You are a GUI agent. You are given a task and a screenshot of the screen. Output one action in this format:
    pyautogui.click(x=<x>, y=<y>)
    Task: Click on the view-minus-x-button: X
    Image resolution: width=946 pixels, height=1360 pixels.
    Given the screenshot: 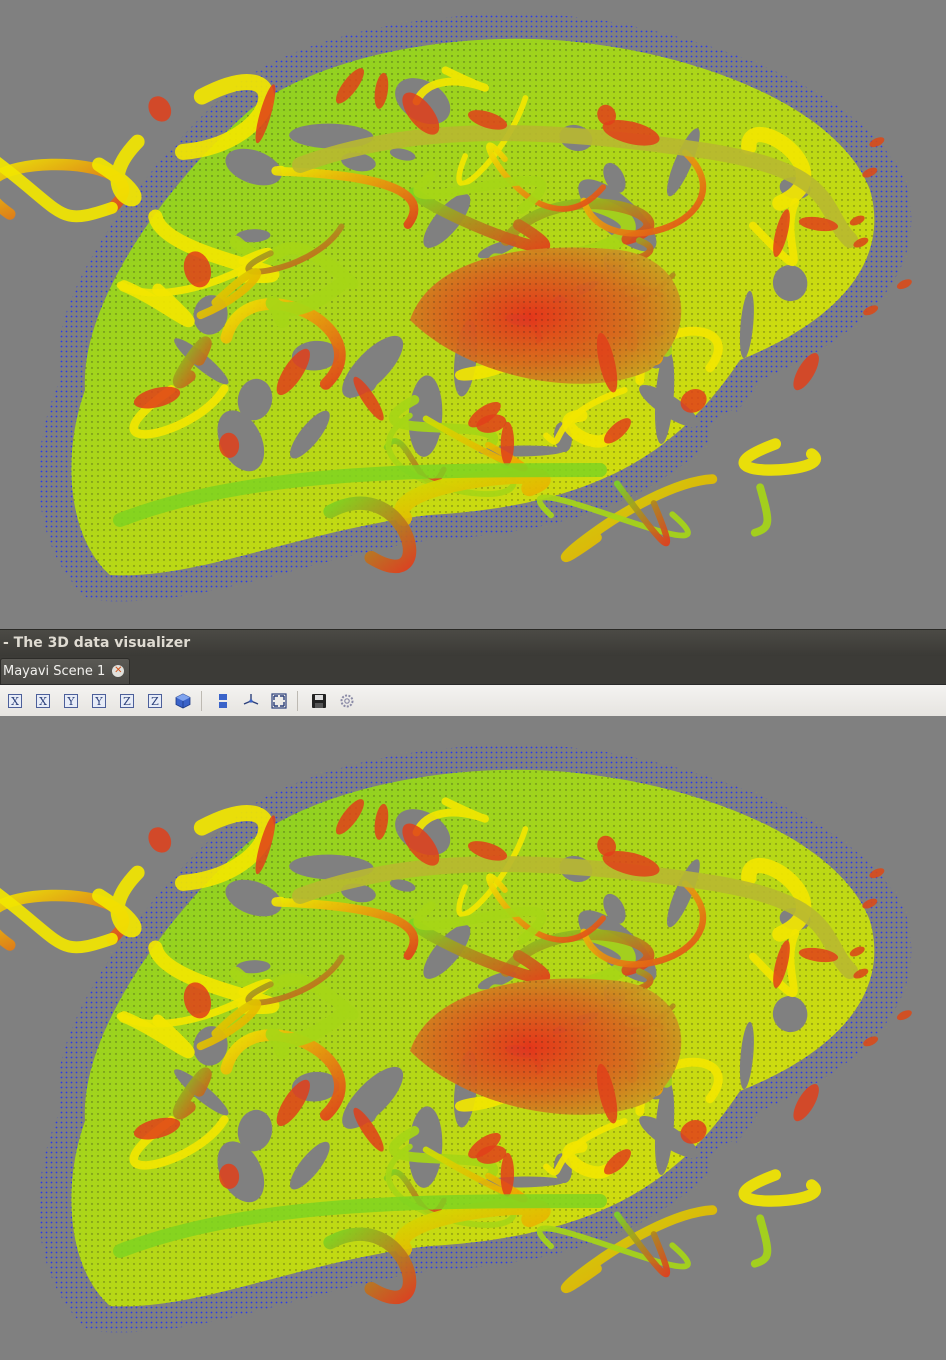 What is the action you would take?
    pyautogui.click(x=15, y=701)
    